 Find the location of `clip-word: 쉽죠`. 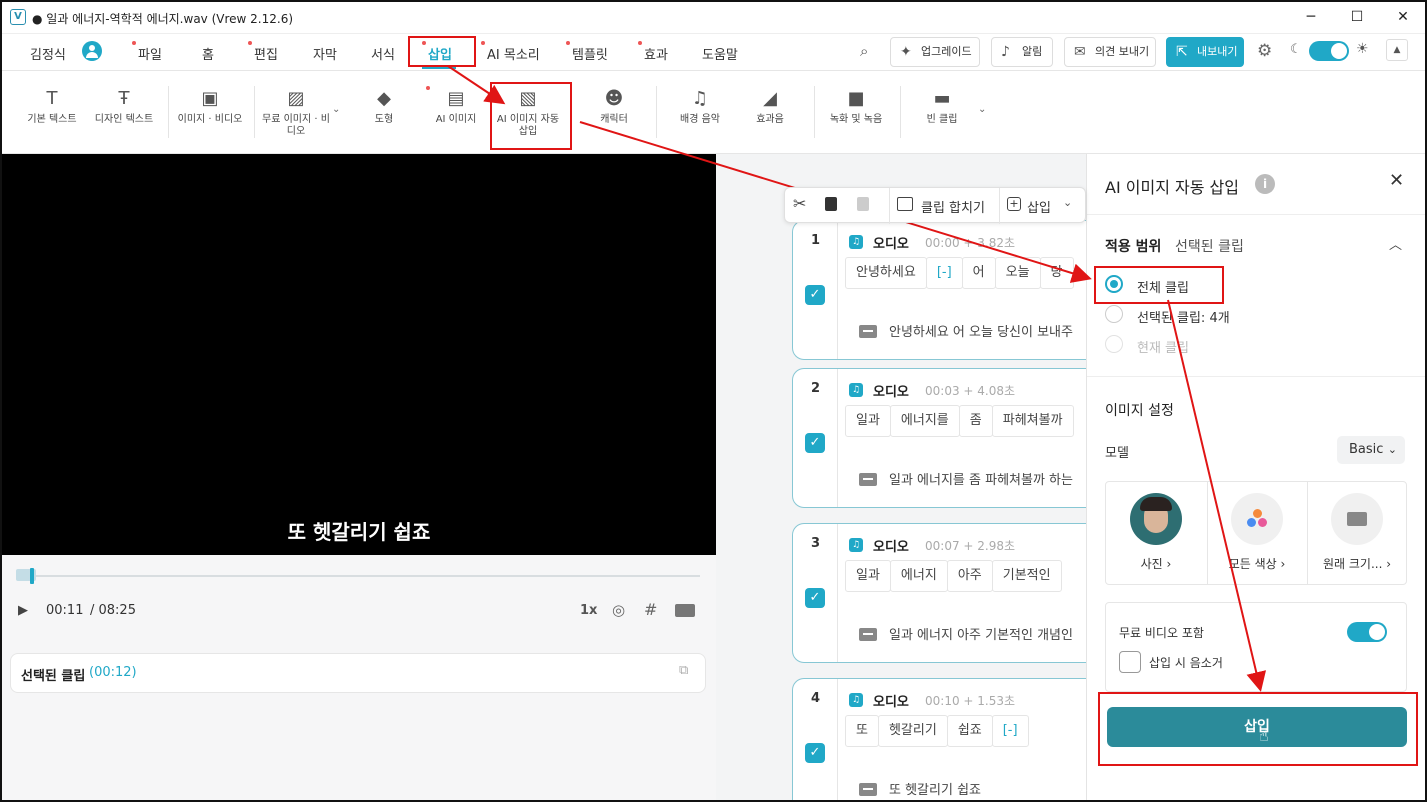

clip-word: 쉽죠 is located at coordinates (969, 731).